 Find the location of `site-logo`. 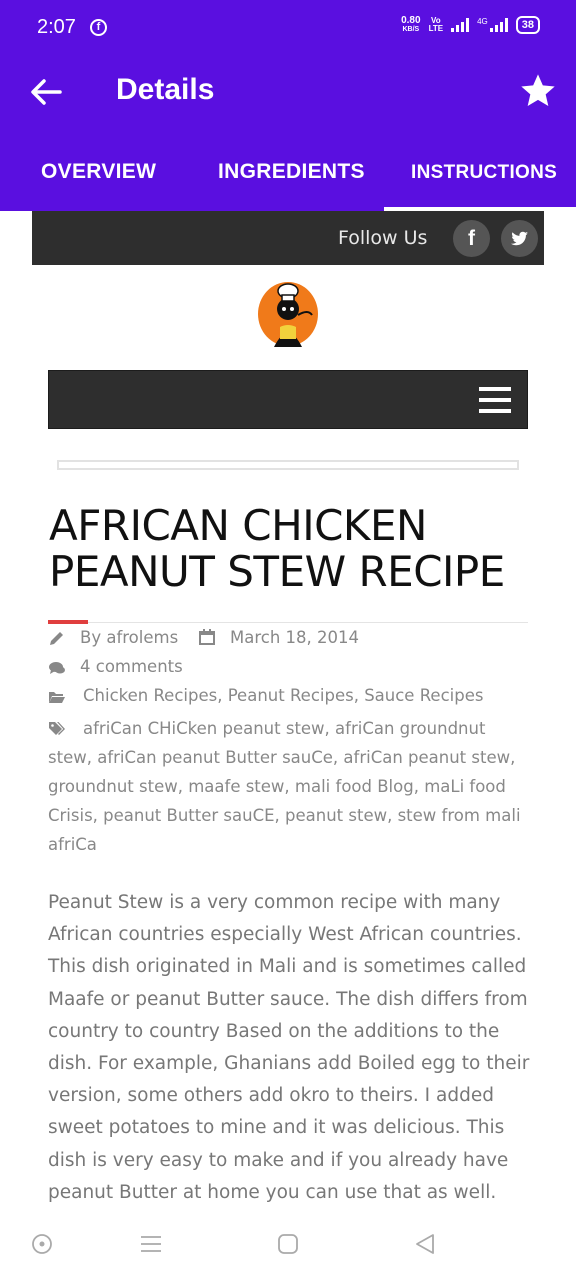

site-logo is located at coordinates (288, 313).